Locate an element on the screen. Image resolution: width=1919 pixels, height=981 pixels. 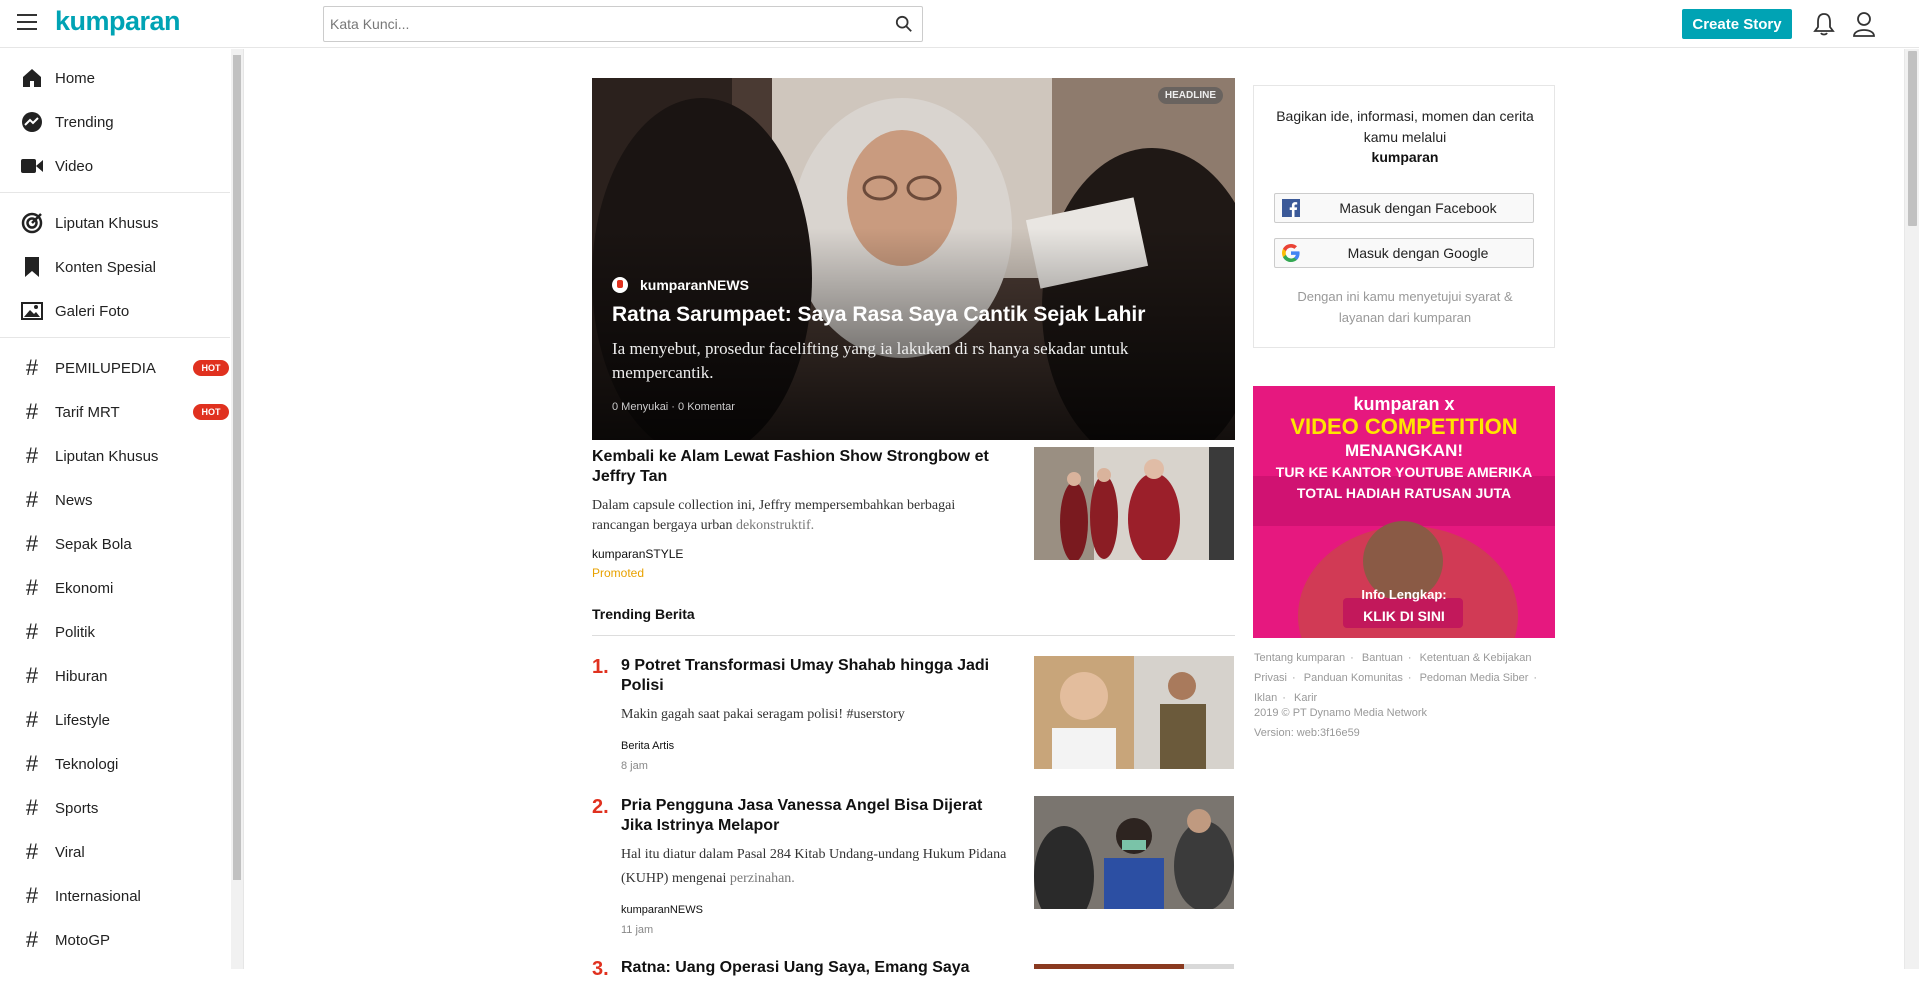
sidebar-topic-news: # News is located at coordinates (115, 500).